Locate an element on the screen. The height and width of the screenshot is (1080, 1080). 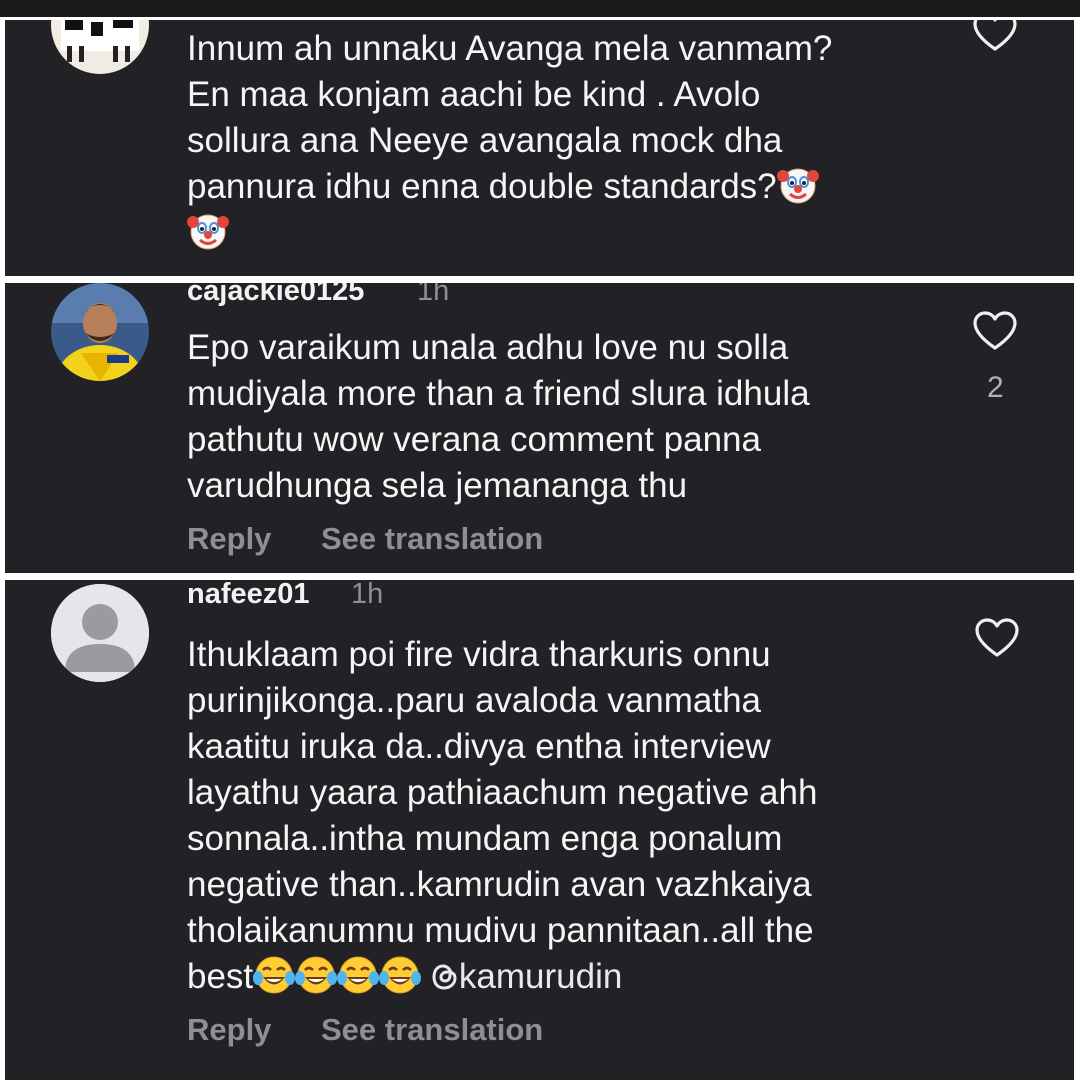
status-bar-edge is located at coordinates (540, 8).